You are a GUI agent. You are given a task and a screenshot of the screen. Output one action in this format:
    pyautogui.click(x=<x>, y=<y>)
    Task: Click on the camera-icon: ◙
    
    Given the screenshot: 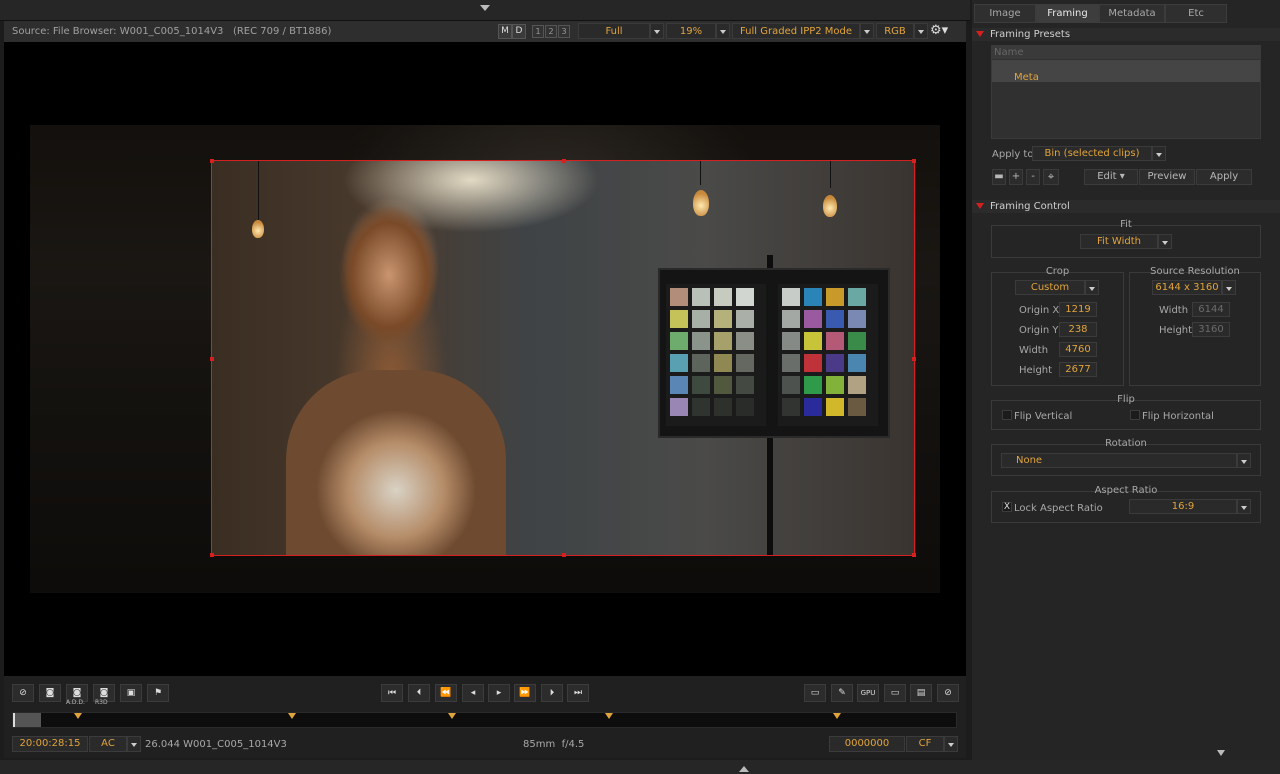 What is the action you would take?
    pyautogui.click(x=50, y=693)
    